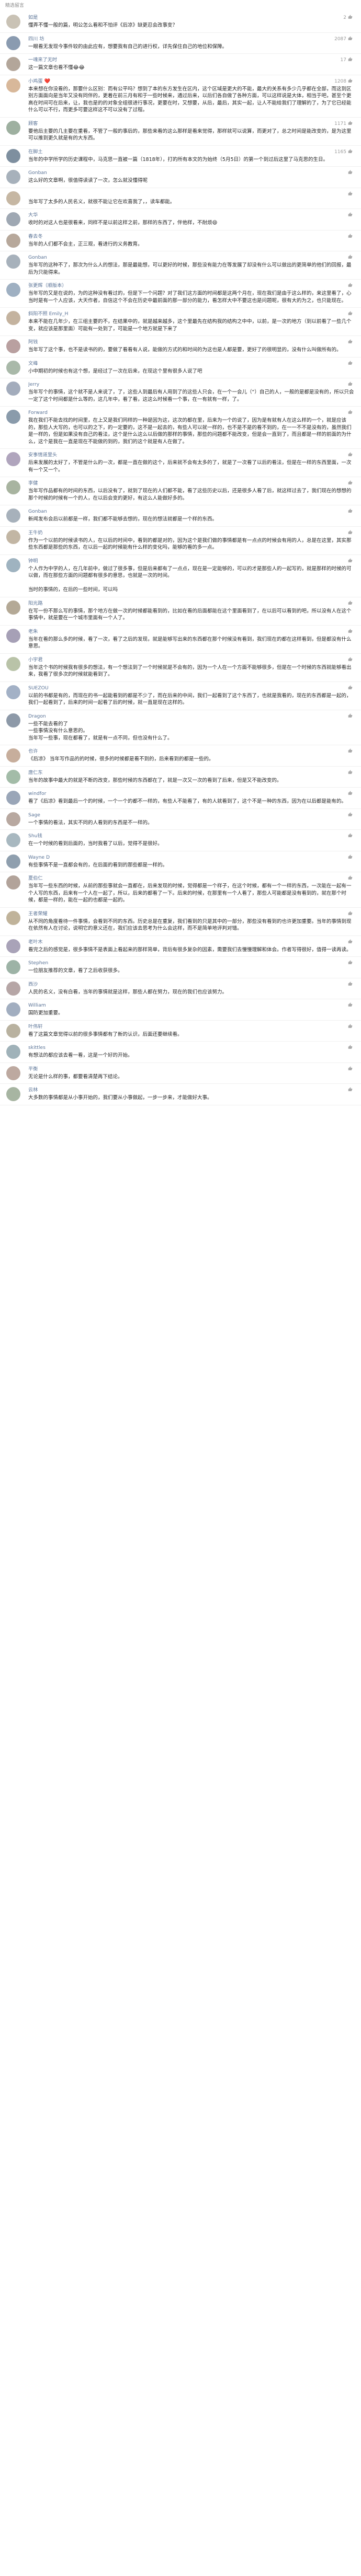 The image size is (361, 2576). What do you see at coordinates (192, 17) in the screenshot?
I see `comment-username: 如是` at bounding box center [192, 17].